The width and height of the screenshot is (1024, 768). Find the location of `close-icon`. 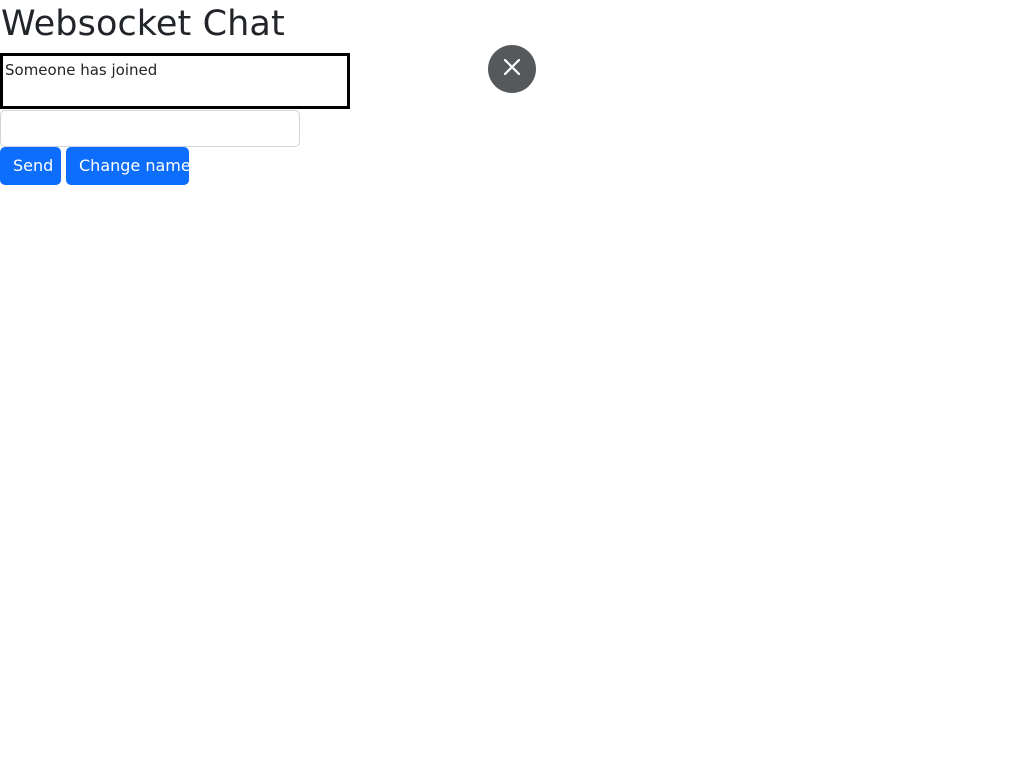

close-icon is located at coordinates (512, 69).